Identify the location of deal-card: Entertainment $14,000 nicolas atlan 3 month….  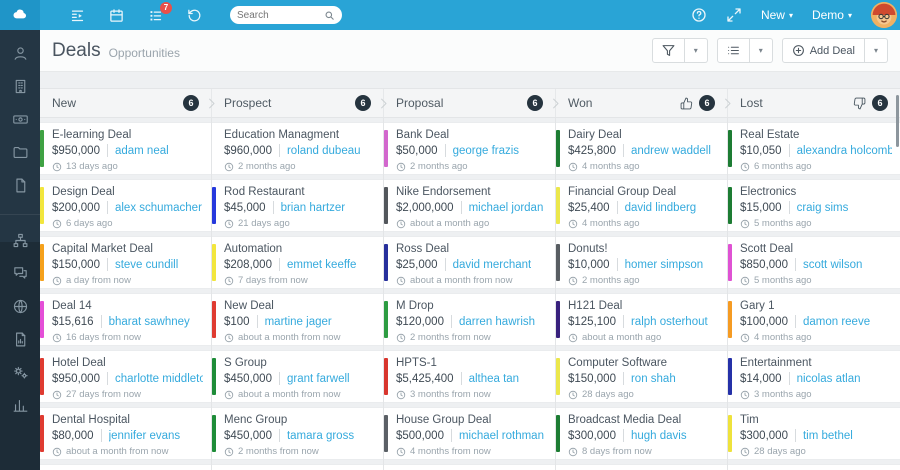
(814, 376).